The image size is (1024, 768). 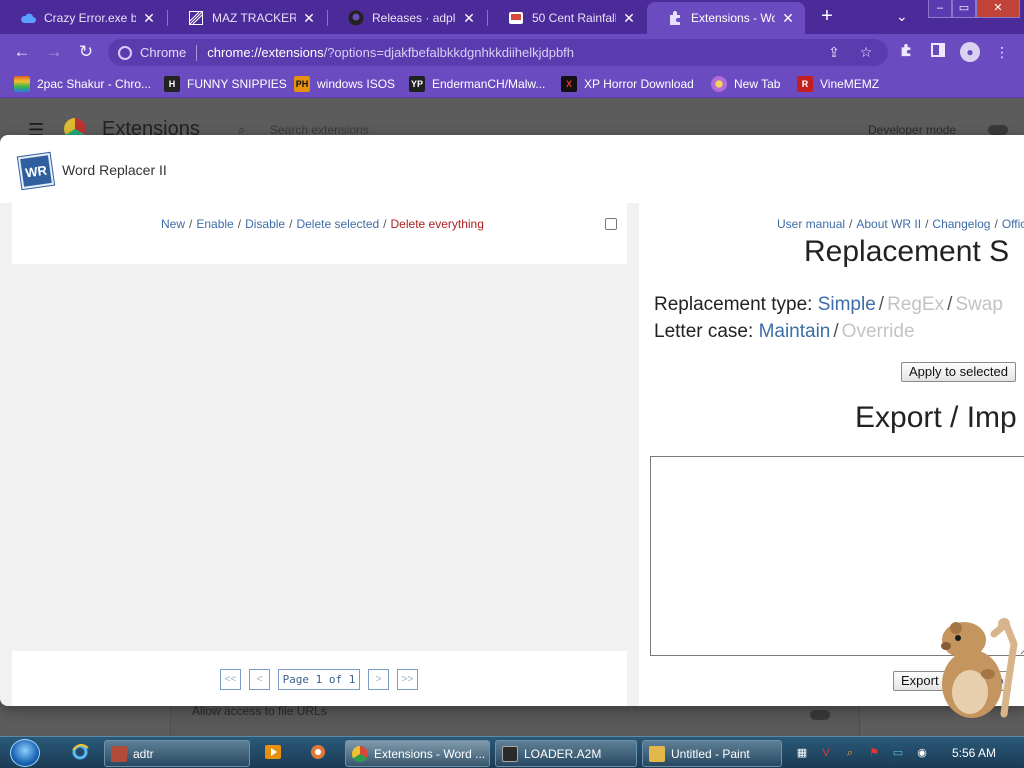 I want to click on back-icon: ←, so click(x=22, y=52).